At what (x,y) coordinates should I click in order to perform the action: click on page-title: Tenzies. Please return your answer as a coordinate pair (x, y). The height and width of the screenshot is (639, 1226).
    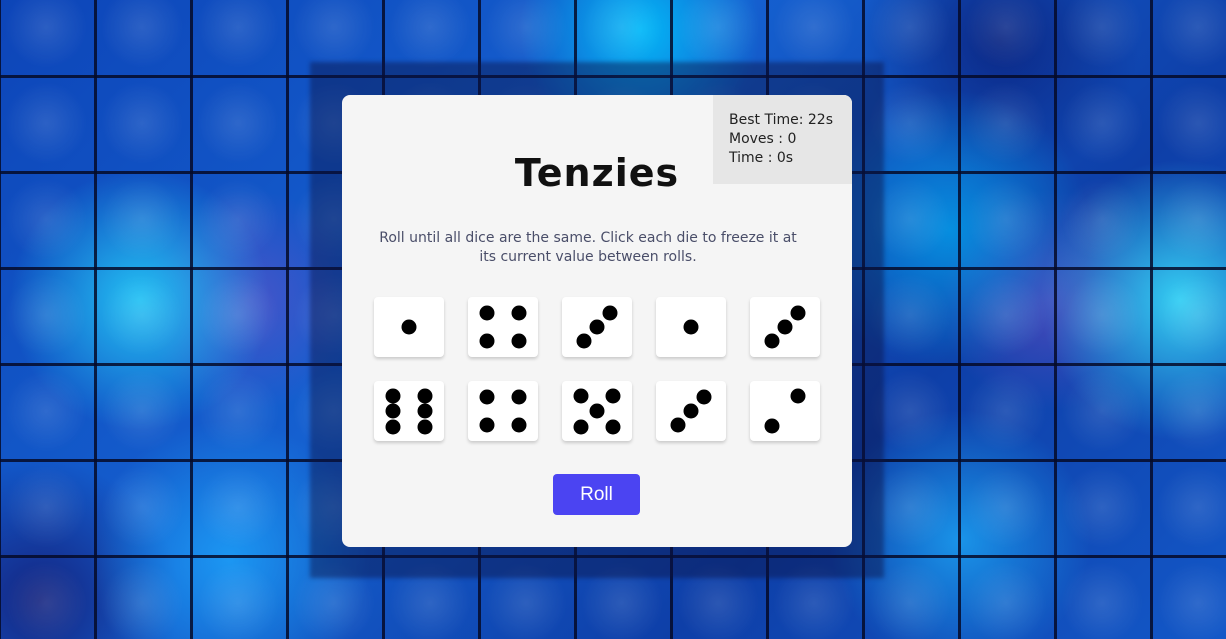
    Looking at the image, I should click on (597, 173).